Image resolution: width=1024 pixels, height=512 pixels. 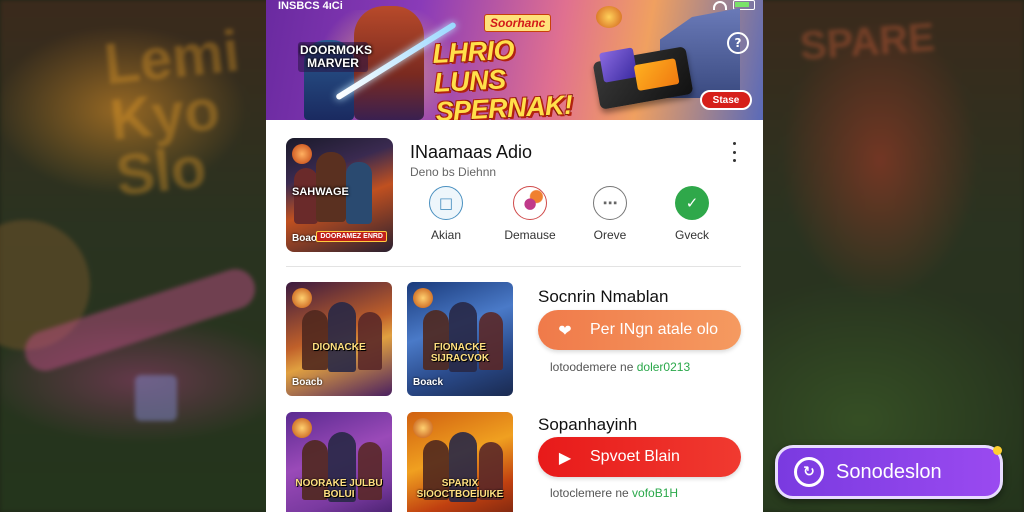 I want to click on action-label: Gveck, so click(x=691, y=235).